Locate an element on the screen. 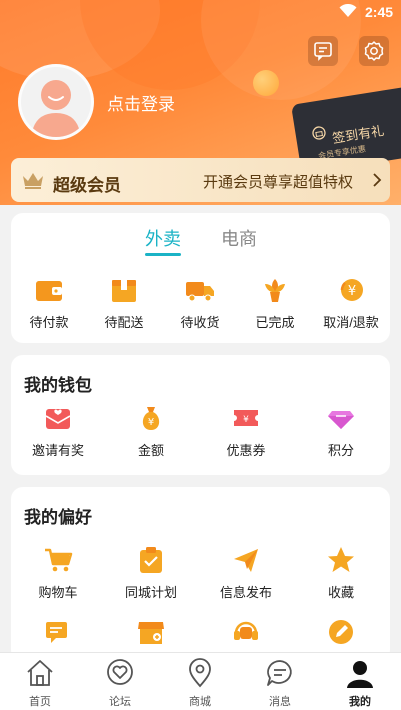  pref-chat is located at coordinates (58, 632).